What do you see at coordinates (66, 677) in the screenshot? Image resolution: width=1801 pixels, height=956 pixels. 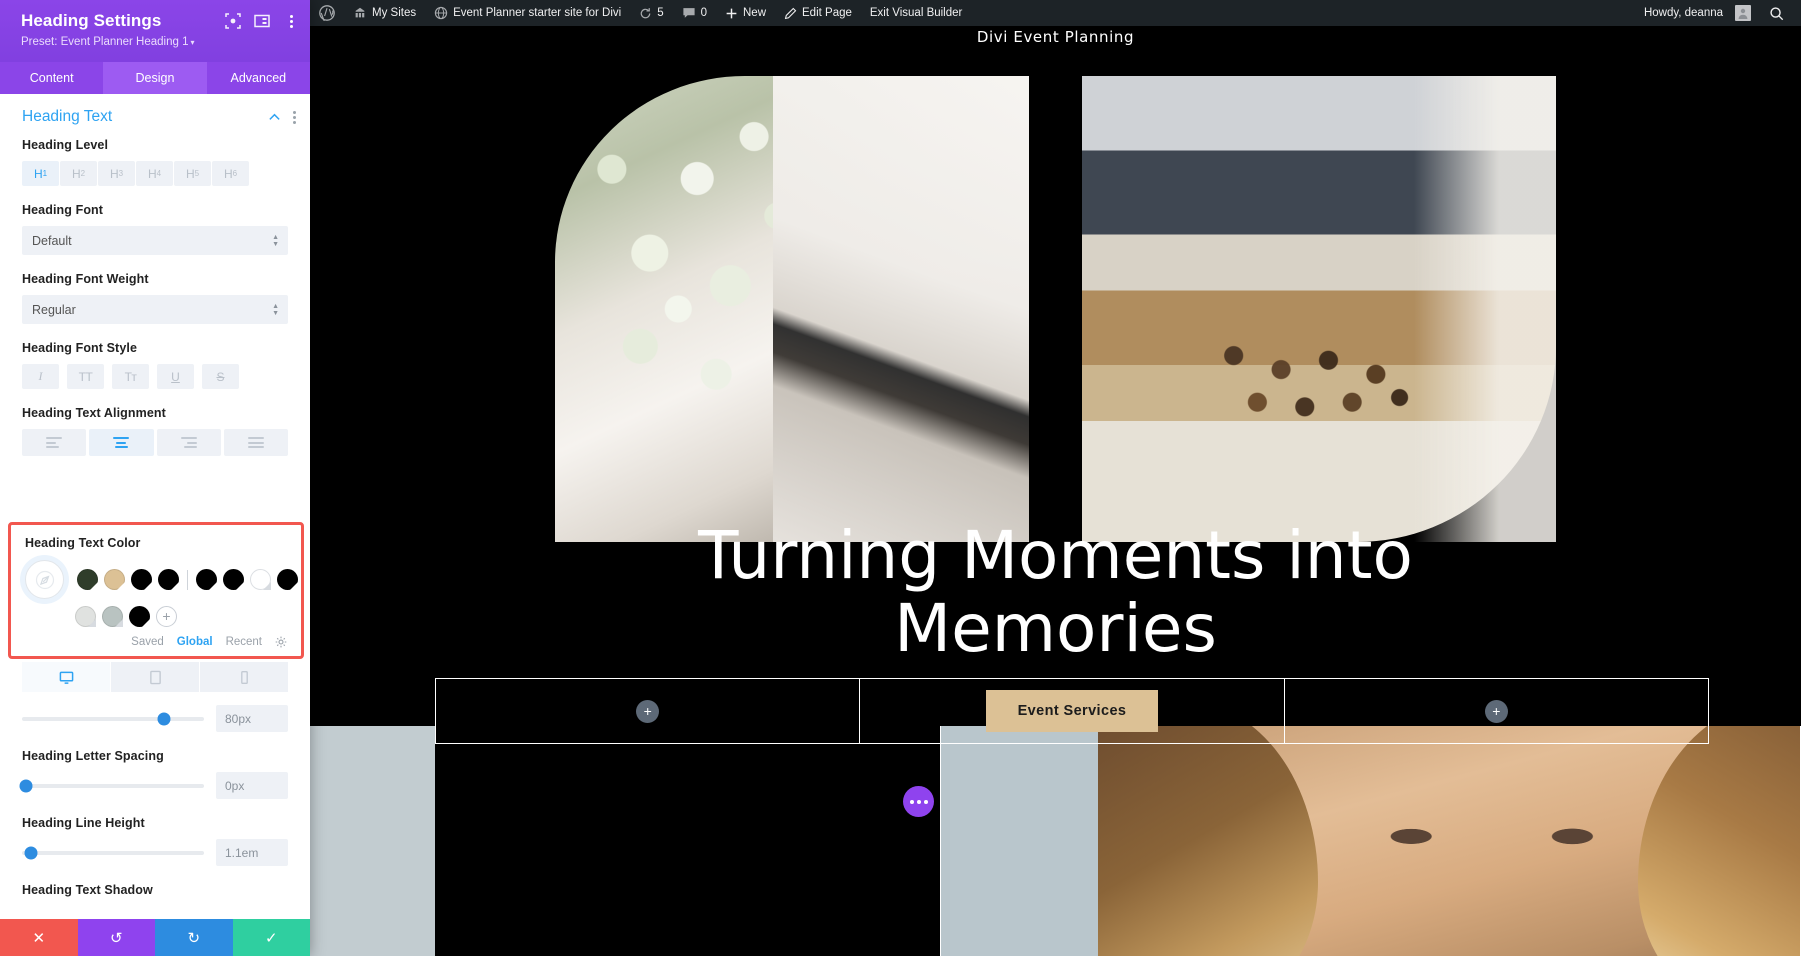 I see `device-tab-desktop` at bounding box center [66, 677].